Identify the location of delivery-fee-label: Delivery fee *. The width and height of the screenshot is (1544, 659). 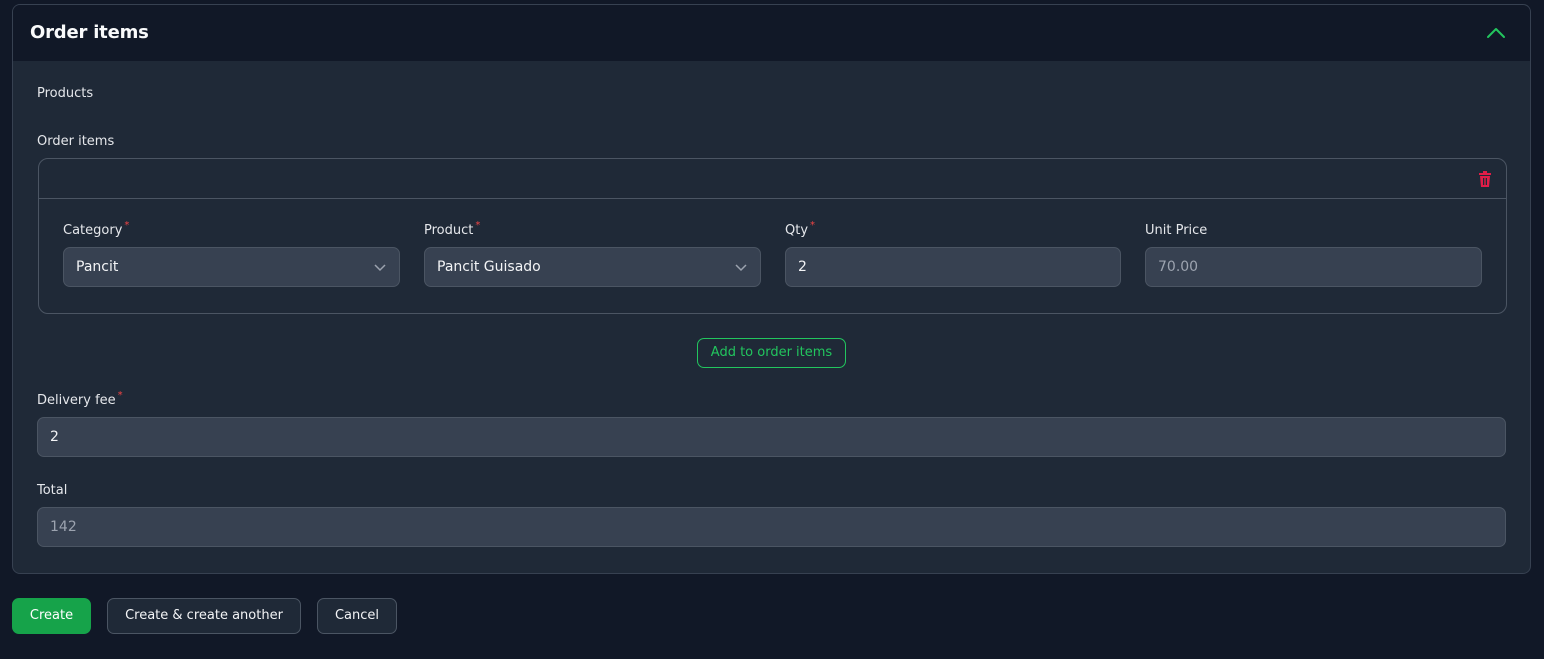
(80, 399).